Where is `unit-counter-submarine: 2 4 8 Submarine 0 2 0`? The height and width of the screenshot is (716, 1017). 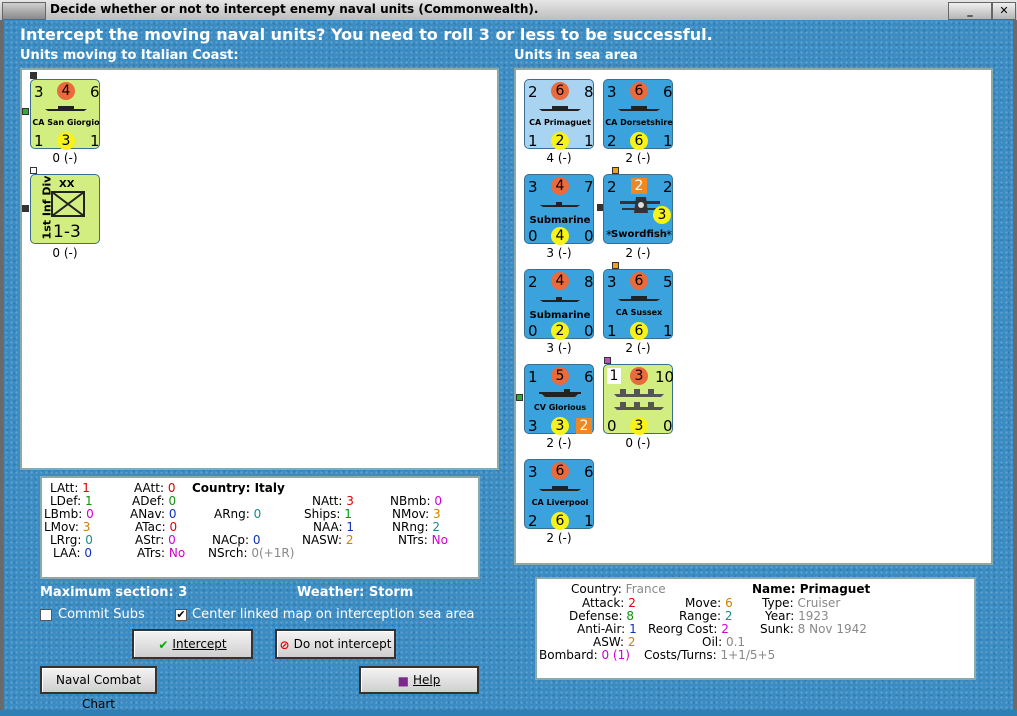
unit-counter-submarine: 2 4 8 Submarine 0 2 0 is located at coordinates (559, 304).